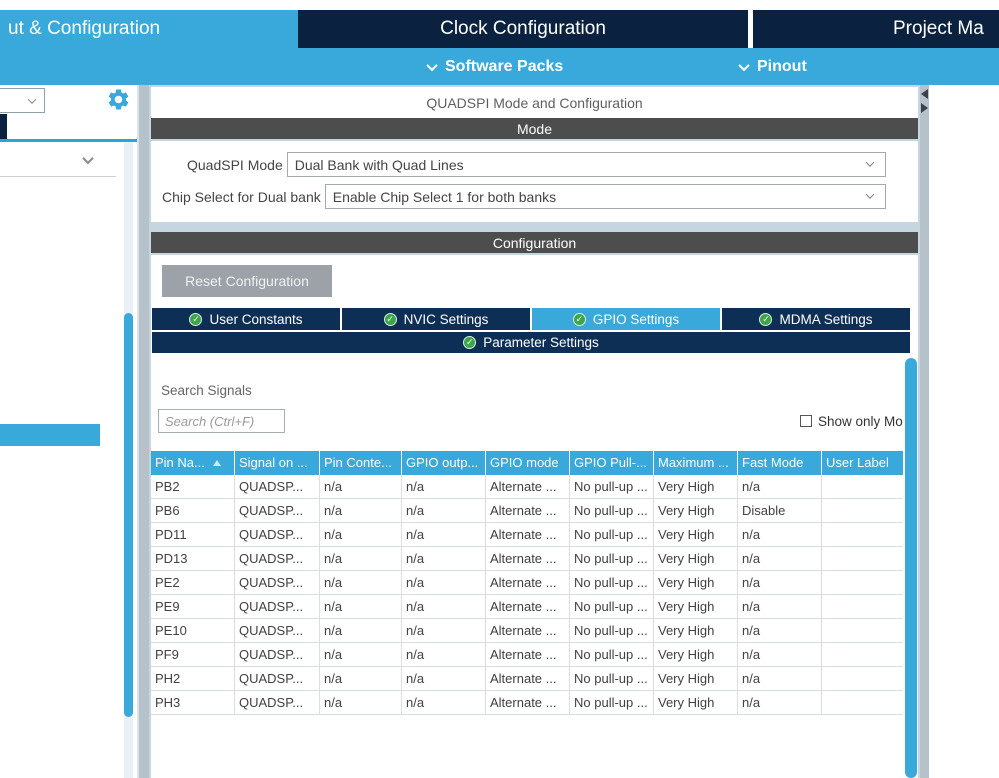 Image resolution: width=999 pixels, height=778 pixels. What do you see at coordinates (772, 66) in the screenshot?
I see `pinout-menu: Pinout` at bounding box center [772, 66].